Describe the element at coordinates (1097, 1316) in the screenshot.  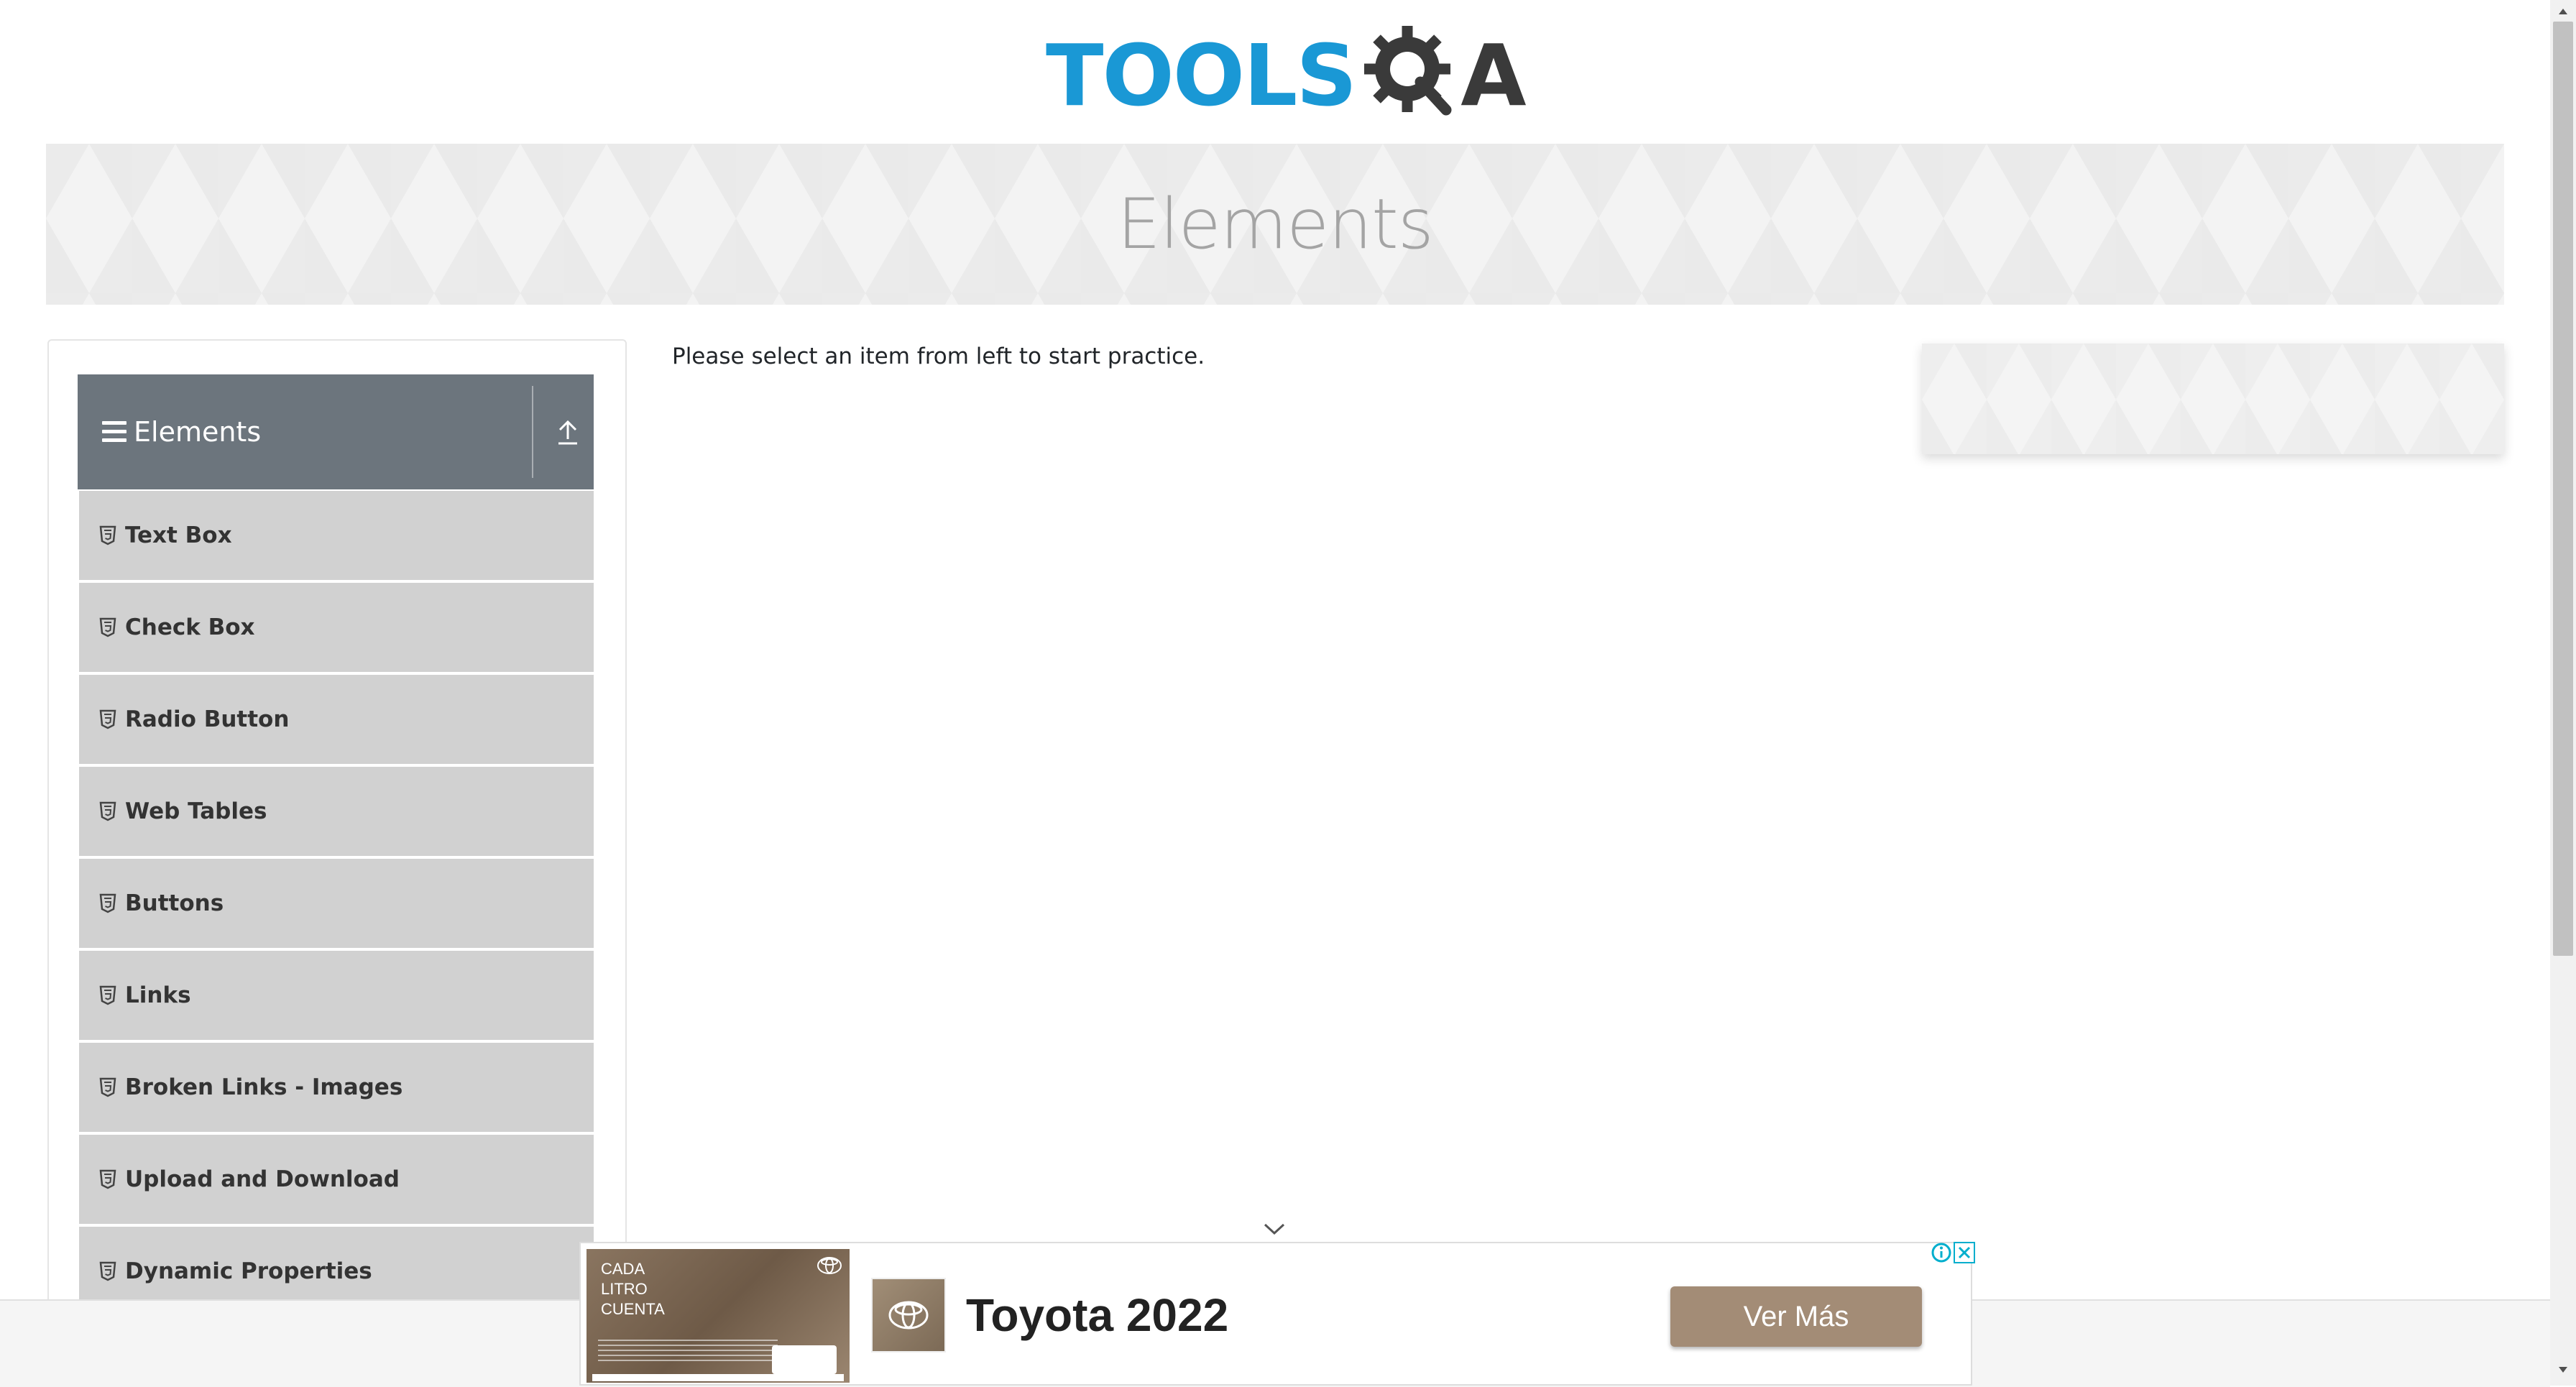
I see `ad-title: Toyota 2022` at that location.